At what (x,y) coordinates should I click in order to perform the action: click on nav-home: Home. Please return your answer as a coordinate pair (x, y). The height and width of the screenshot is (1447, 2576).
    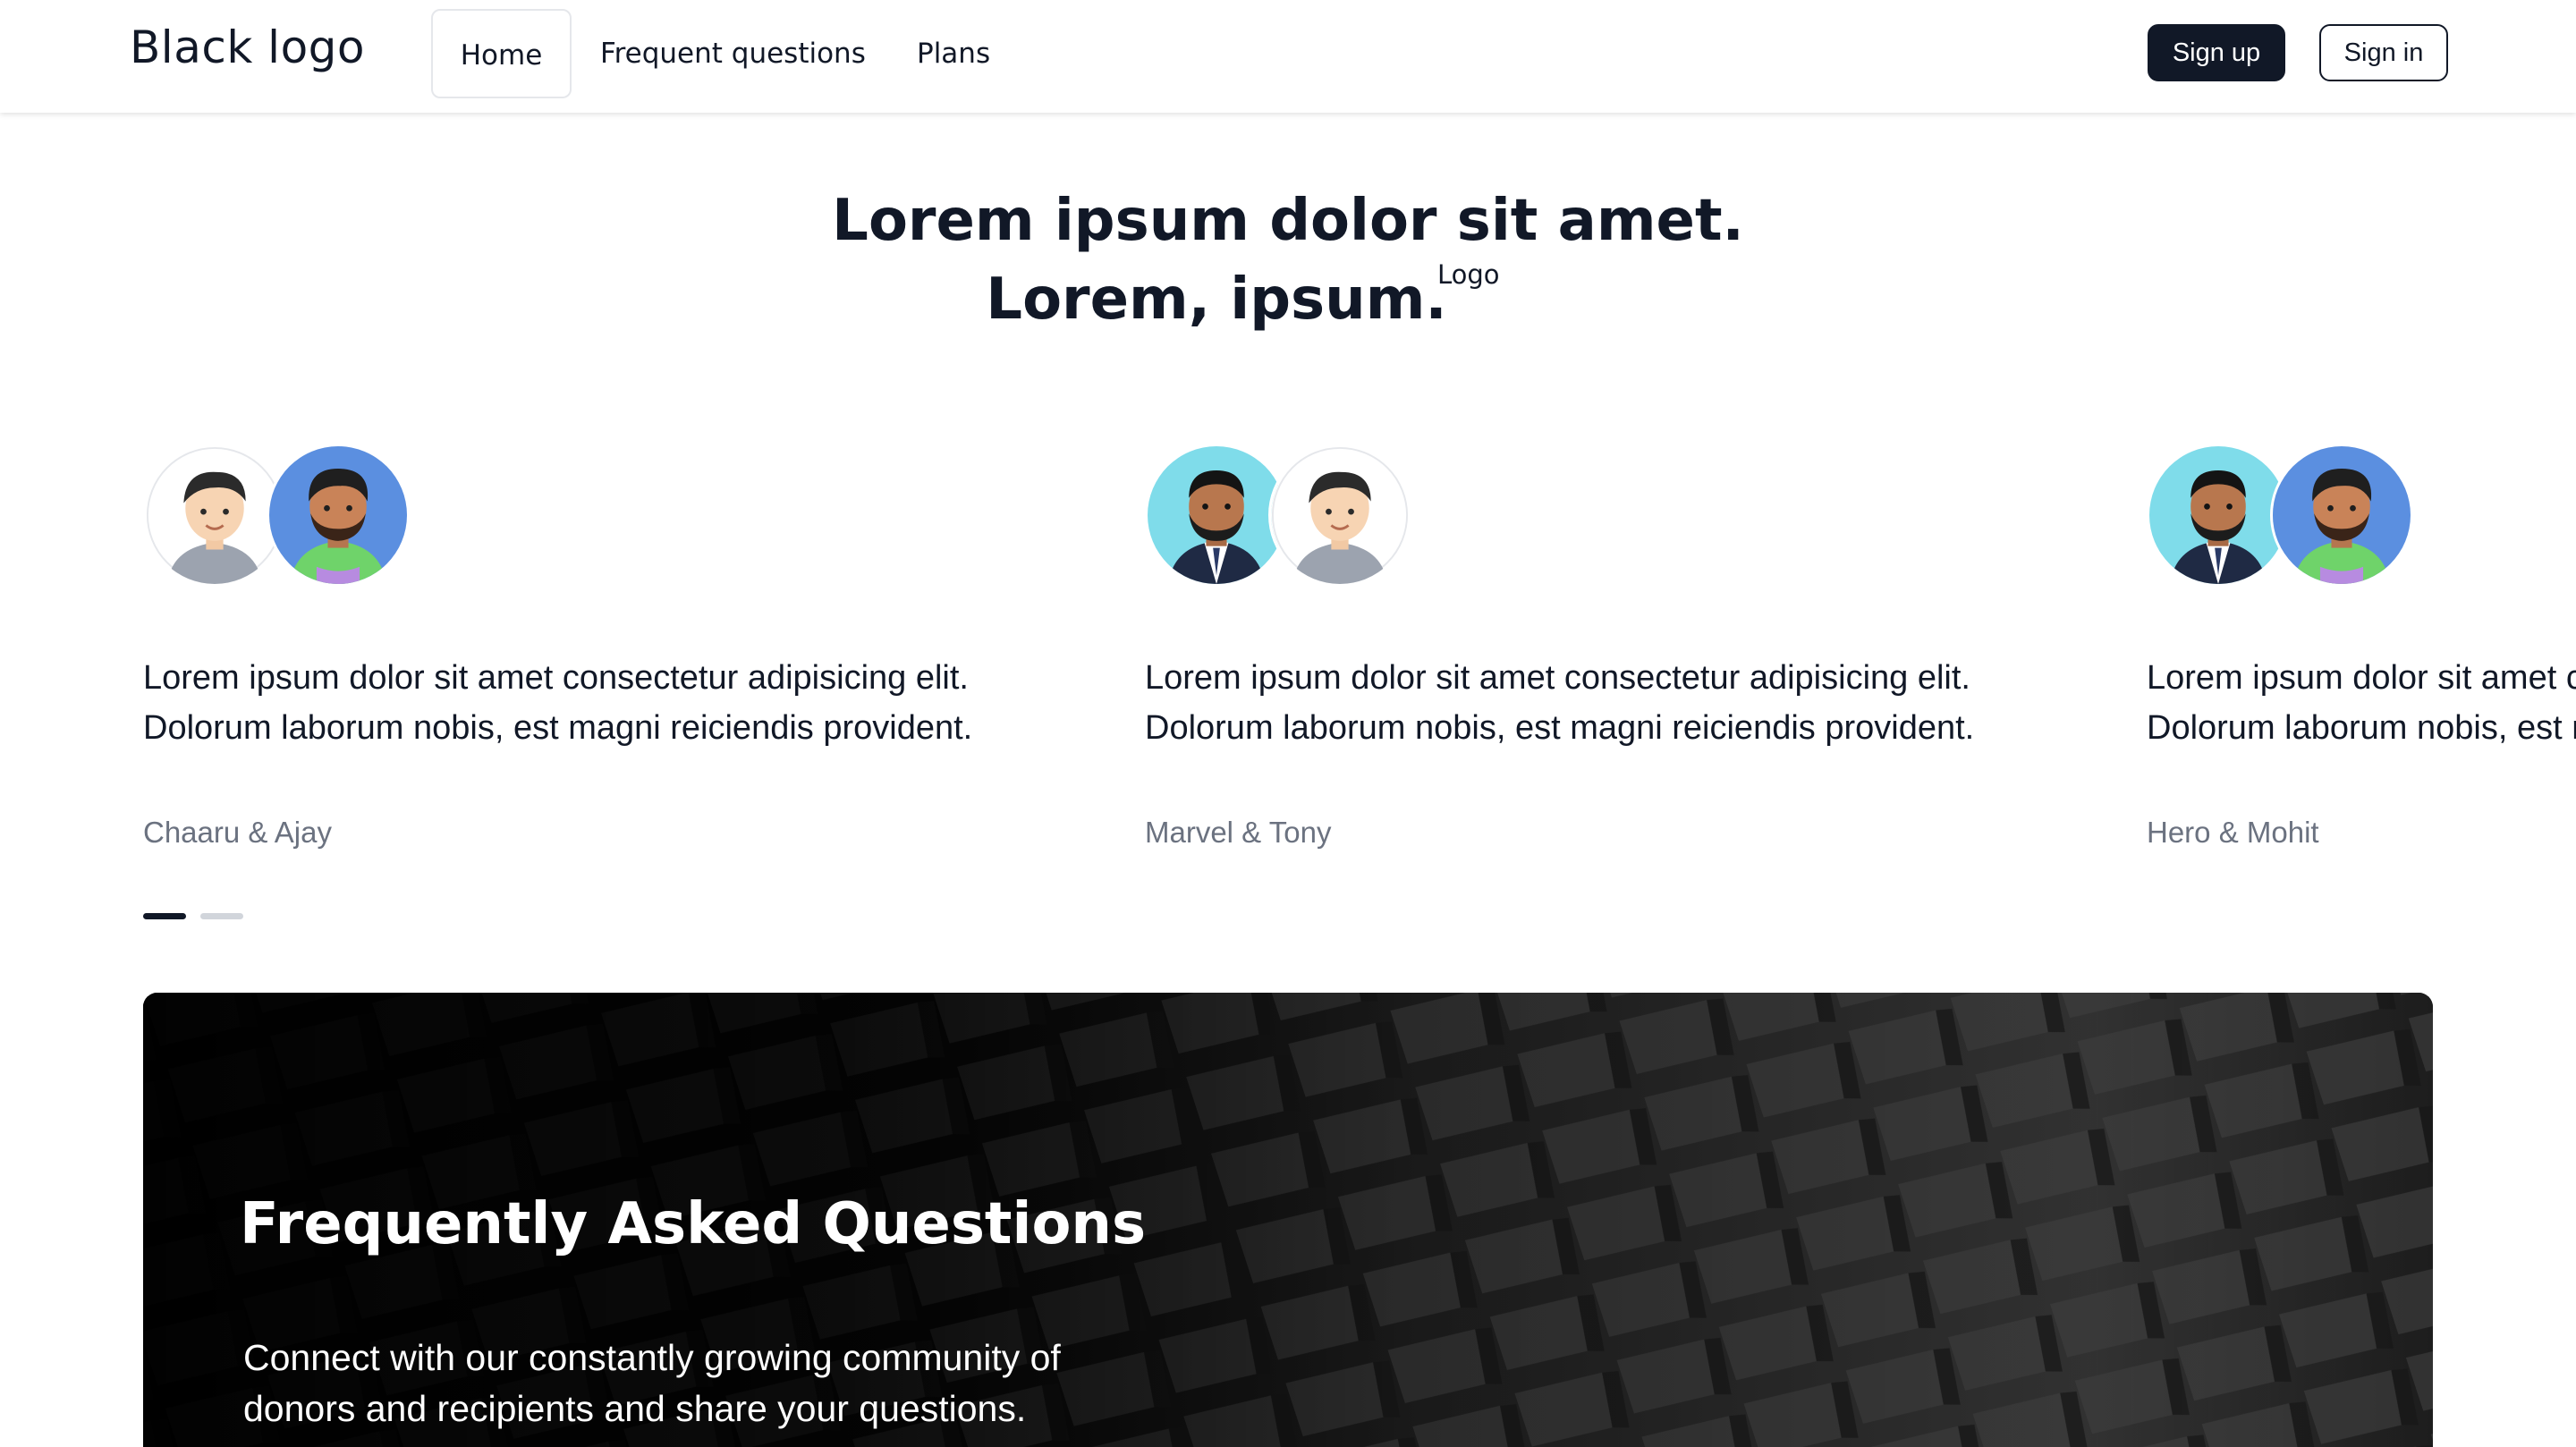
    Looking at the image, I should click on (501, 53).